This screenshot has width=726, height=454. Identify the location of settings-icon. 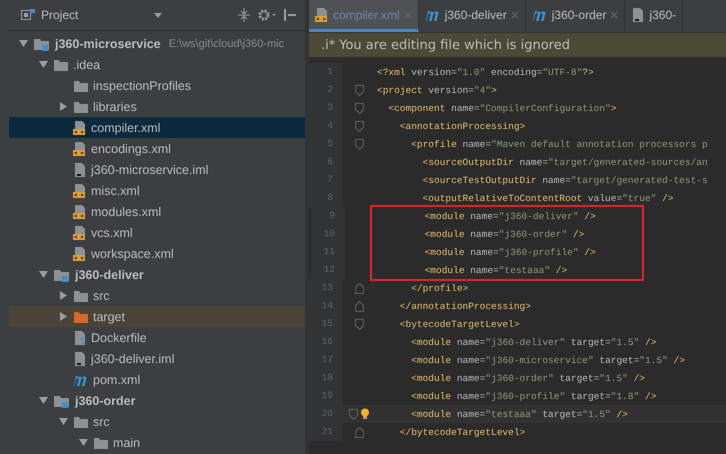
(267, 15).